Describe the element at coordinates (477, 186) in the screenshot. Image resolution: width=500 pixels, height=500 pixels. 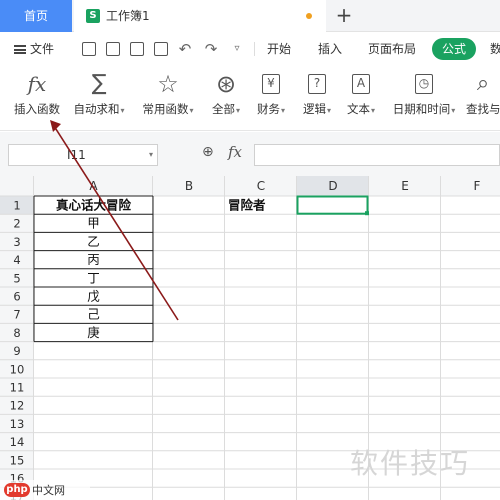
I see `column-header-f: F` at that location.